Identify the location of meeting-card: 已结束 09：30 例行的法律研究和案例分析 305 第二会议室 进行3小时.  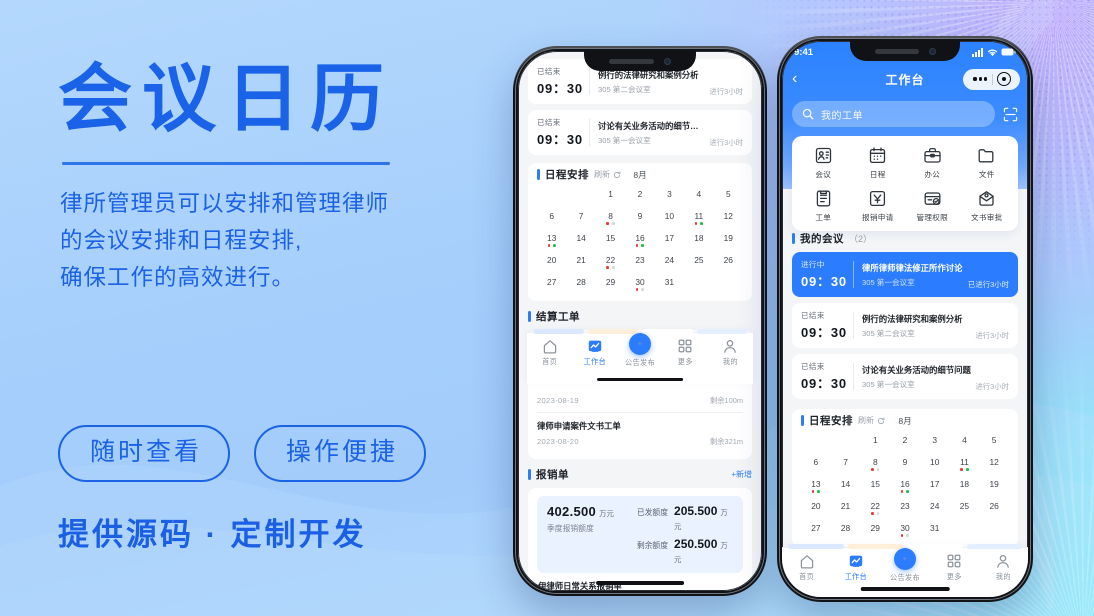
(905, 325).